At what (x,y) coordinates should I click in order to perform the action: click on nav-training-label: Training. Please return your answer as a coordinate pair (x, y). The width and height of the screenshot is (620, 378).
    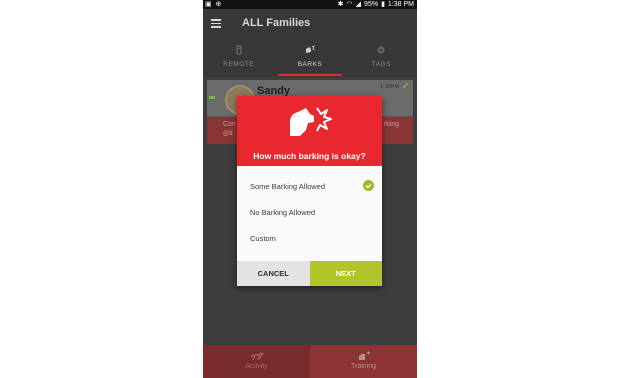
    Looking at the image, I should click on (363, 366).